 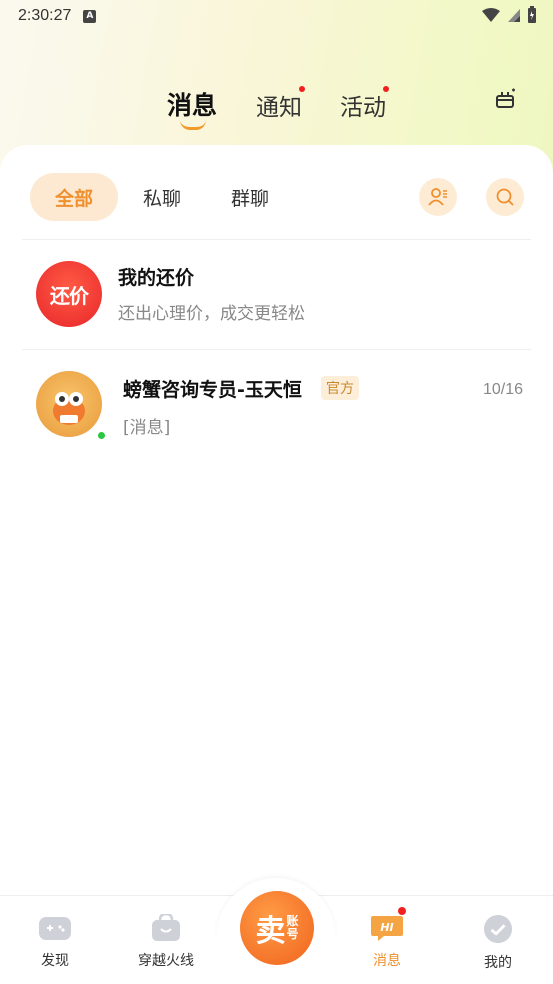 I want to click on contacts-icon, so click(x=437, y=197).